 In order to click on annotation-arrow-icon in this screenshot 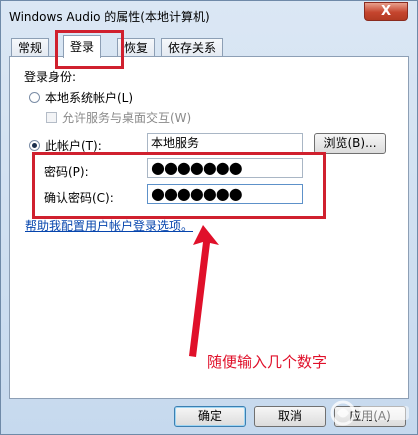, I will do `click(204, 291)`.